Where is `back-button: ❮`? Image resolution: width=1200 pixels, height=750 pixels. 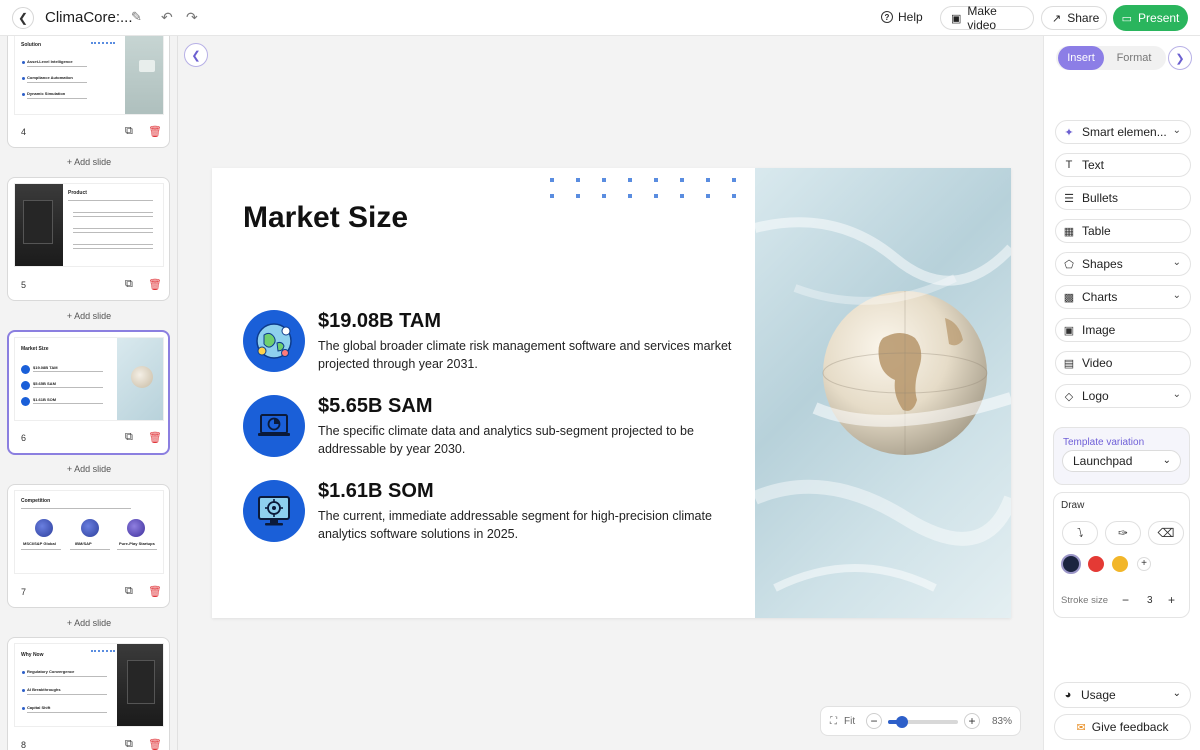
back-button: ❮ is located at coordinates (23, 18).